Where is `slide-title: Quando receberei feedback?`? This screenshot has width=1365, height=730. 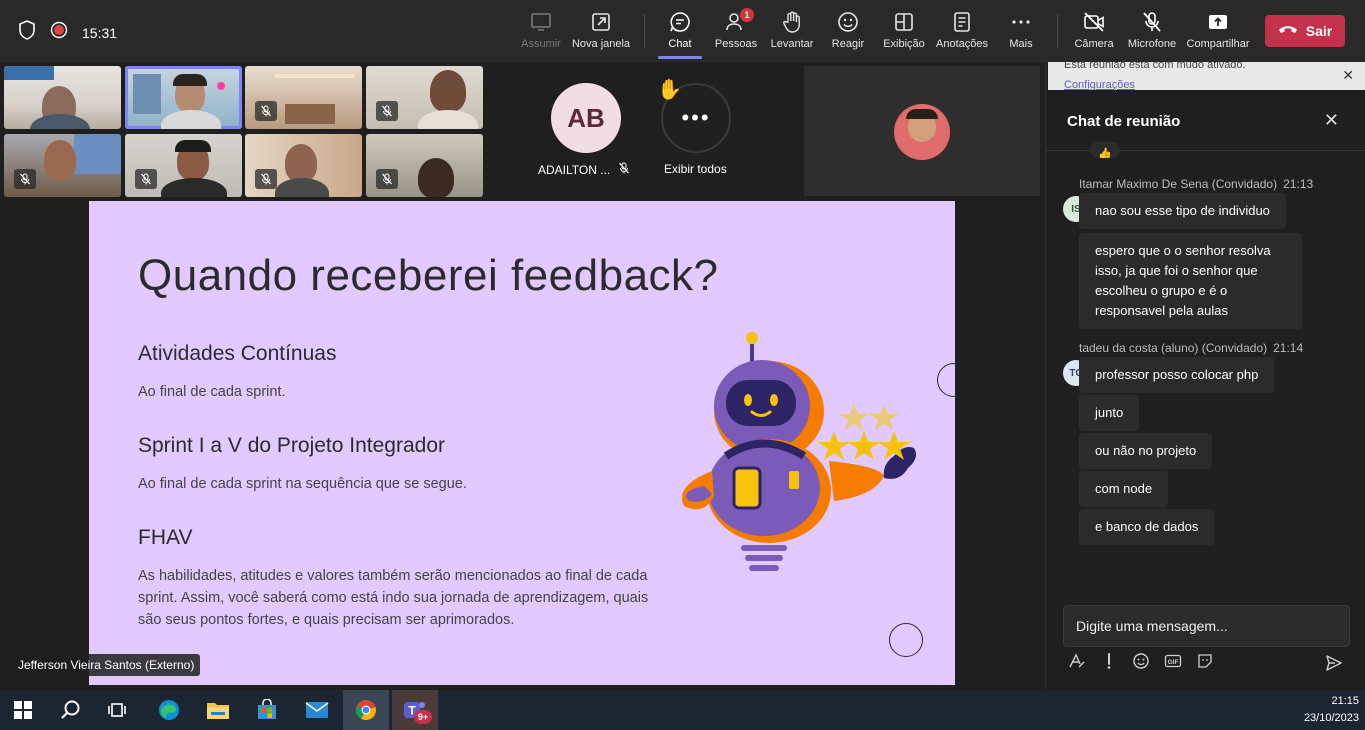 slide-title: Quando receberei feedback? is located at coordinates (428, 275).